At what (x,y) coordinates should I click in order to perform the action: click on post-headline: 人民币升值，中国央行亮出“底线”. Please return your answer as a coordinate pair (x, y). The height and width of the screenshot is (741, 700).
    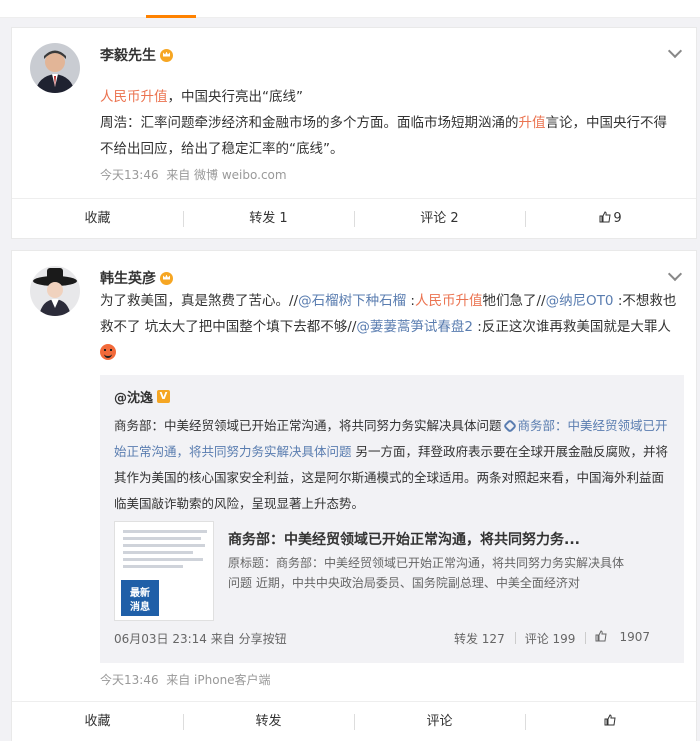
    Looking at the image, I should click on (389, 97).